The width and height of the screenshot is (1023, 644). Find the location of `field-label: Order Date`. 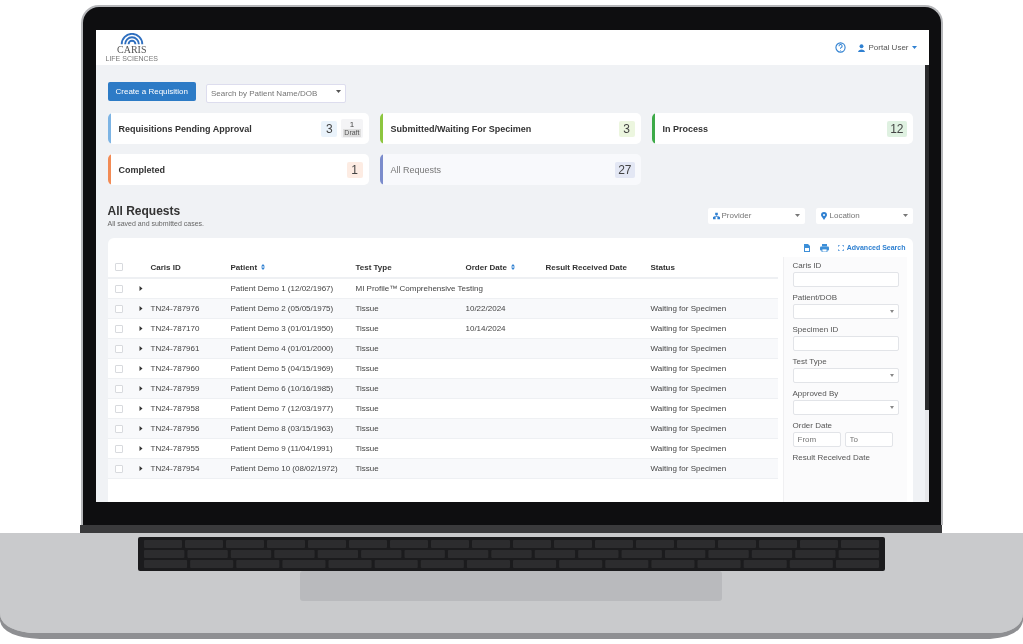

field-label: Order Date is located at coordinates (813, 425).